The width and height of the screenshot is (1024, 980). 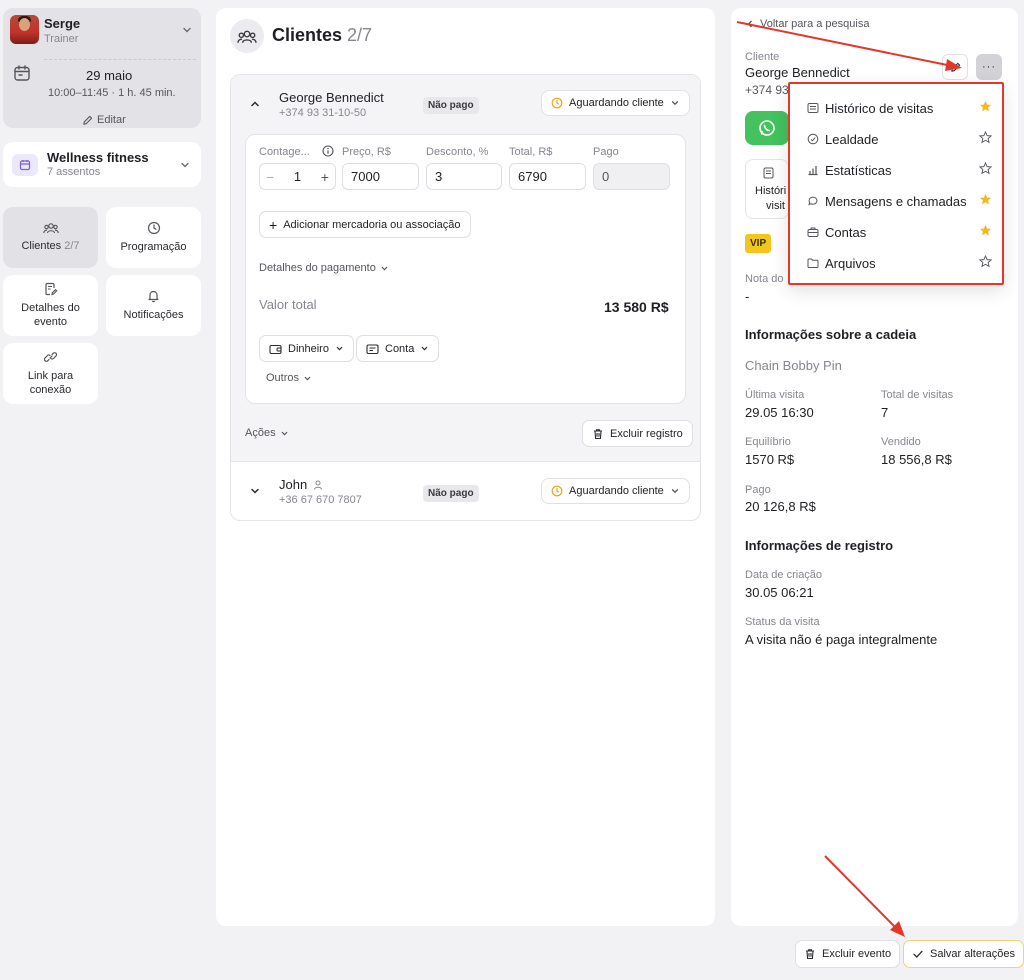 What do you see at coordinates (547, 176) in the screenshot?
I see `total-field: 6790` at bounding box center [547, 176].